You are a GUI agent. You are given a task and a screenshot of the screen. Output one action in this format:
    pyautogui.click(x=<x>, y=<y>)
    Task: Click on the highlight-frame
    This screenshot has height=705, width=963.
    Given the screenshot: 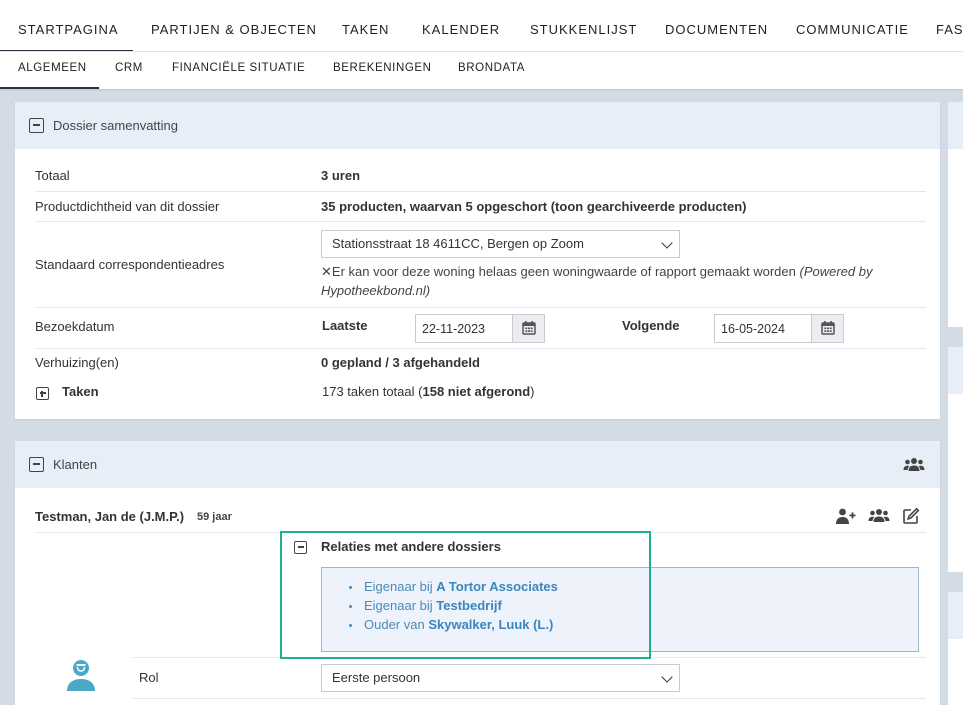 What is the action you would take?
    pyautogui.click(x=465, y=595)
    